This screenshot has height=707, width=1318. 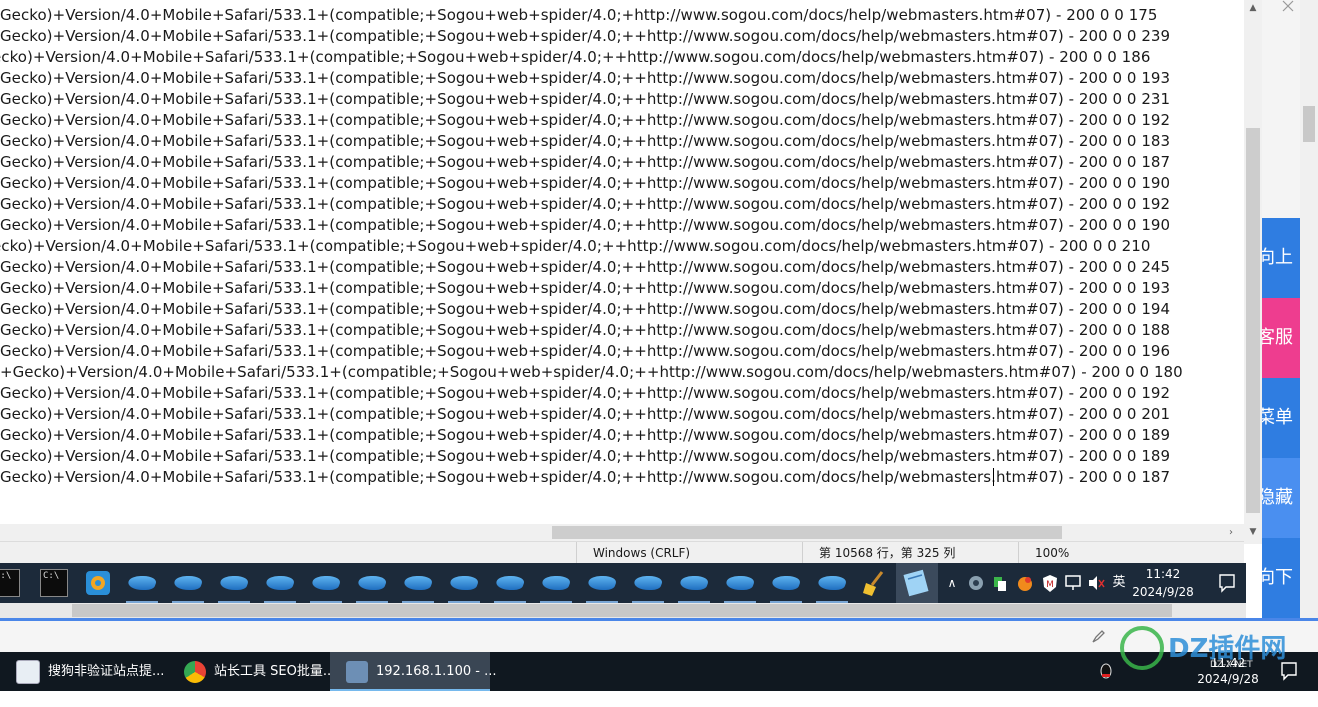 What do you see at coordinates (623, 583) in the screenshot?
I see `remote-taskbar: C:\ C:\ ∧ M 英 11:42 2024/9/28` at bounding box center [623, 583].